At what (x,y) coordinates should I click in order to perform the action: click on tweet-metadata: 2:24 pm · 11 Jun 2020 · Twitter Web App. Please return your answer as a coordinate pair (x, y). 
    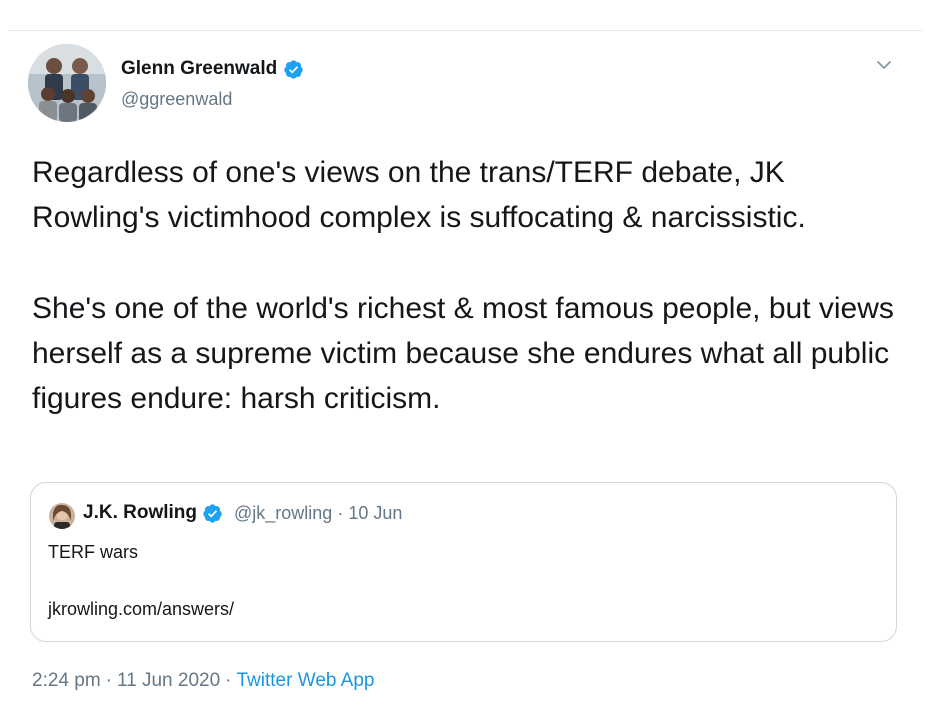
    Looking at the image, I should click on (203, 681).